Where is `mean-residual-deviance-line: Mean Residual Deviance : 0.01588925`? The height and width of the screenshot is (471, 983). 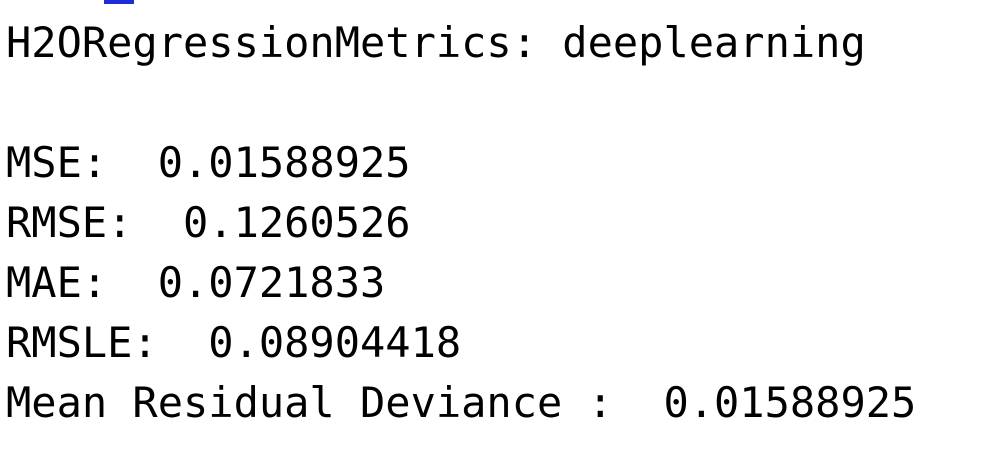 mean-residual-deviance-line: Mean Residual Deviance : 0.01588925 is located at coordinates (461, 402).